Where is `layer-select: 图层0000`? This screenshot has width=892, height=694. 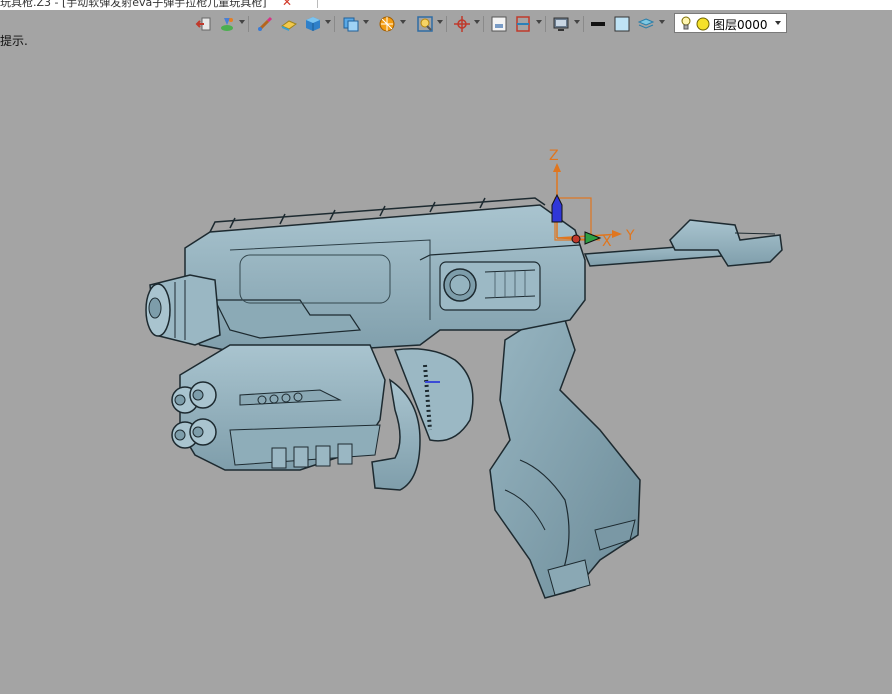
layer-select: 图层0000 is located at coordinates (730, 23).